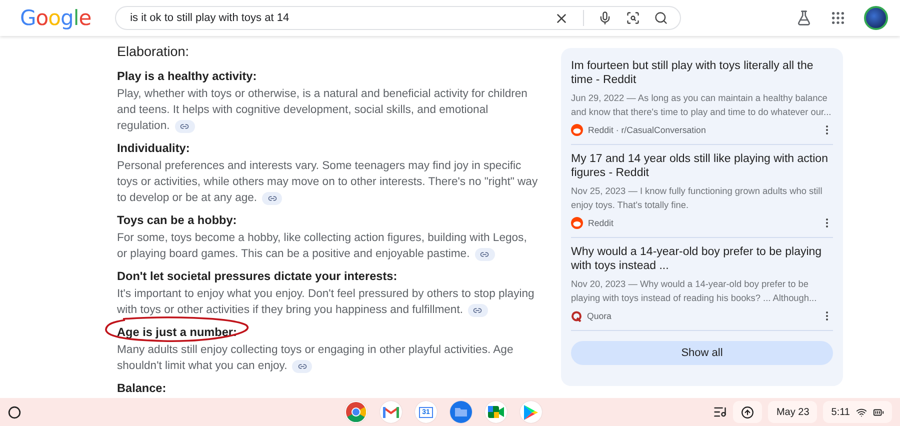  Describe the element at coordinates (153, 52) in the screenshot. I see `section-title: Elaboration:` at that location.